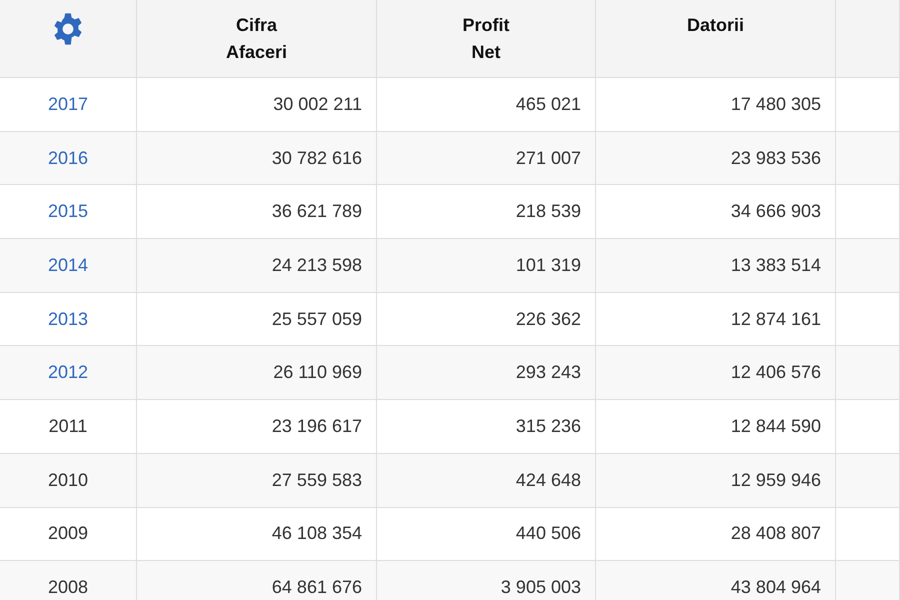 This screenshot has height=600, width=900. What do you see at coordinates (548, 211) in the screenshot?
I see `profit-value: 218 539` at bounding box center [548, 211].